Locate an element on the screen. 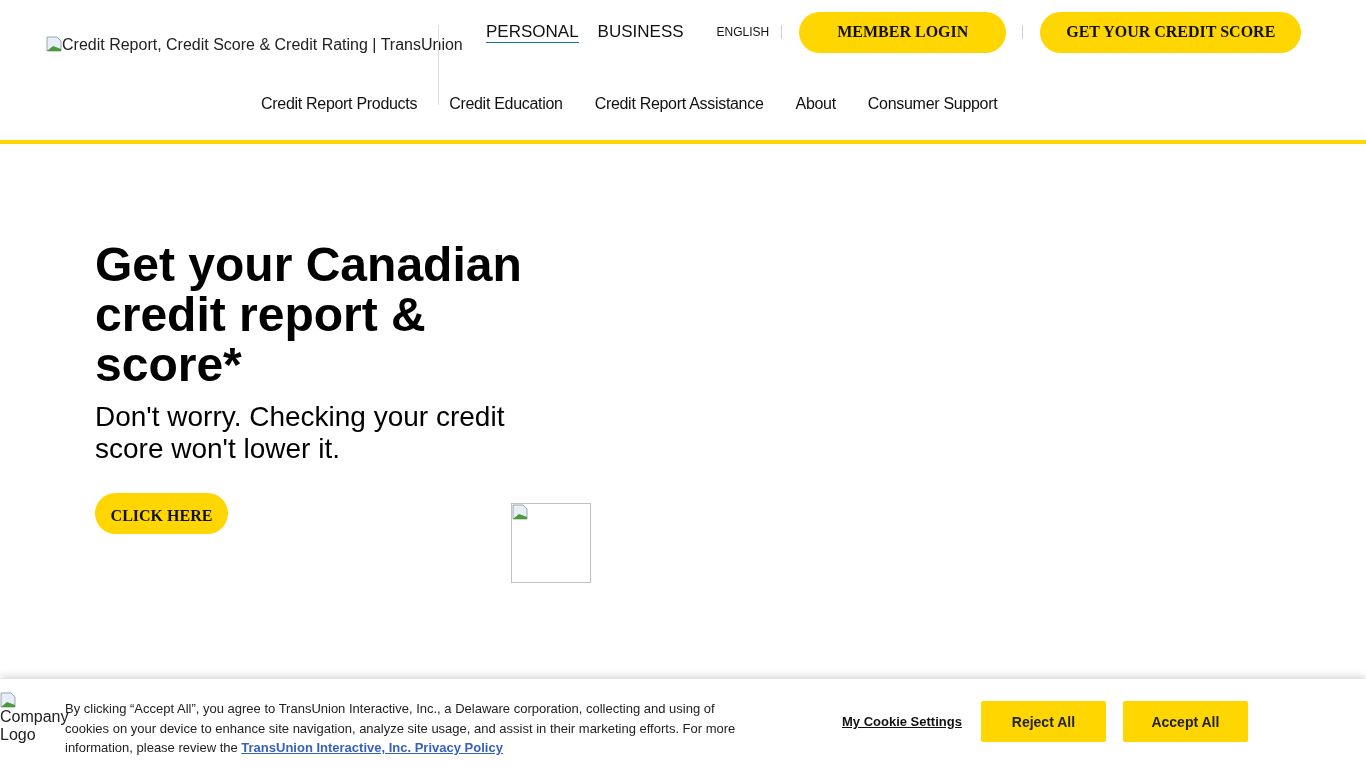 This screenshot has width=1366, height=768. nav-link: Credit Education is located at coordinates (506, 104).